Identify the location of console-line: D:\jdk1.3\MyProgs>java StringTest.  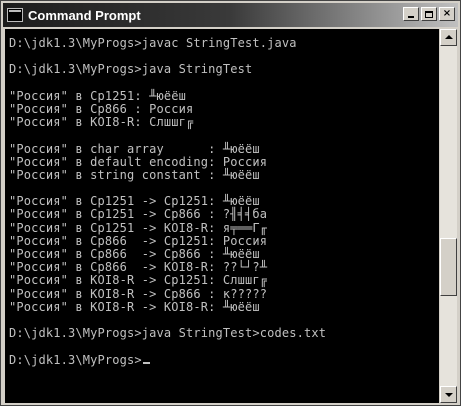
(131, 69).